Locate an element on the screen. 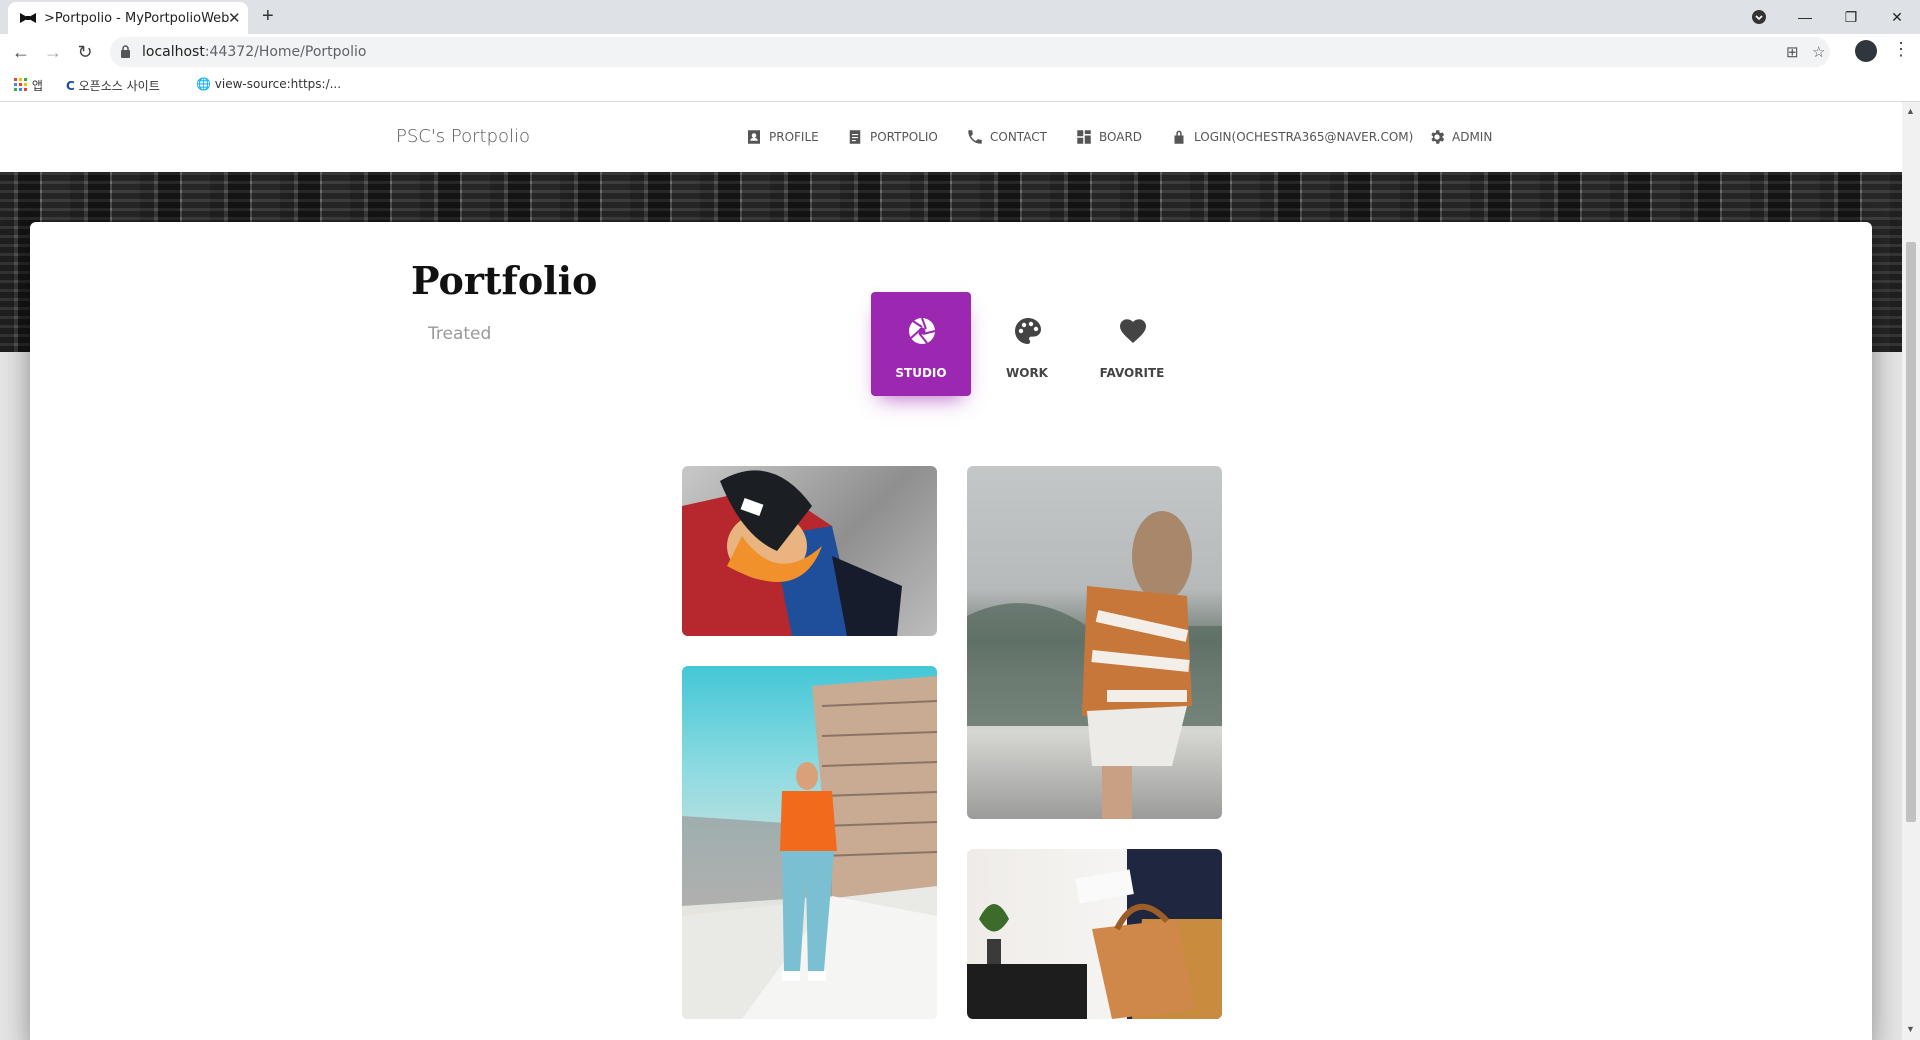  tab-favorite: FAVORITE is located at coordinates (1132, 344).